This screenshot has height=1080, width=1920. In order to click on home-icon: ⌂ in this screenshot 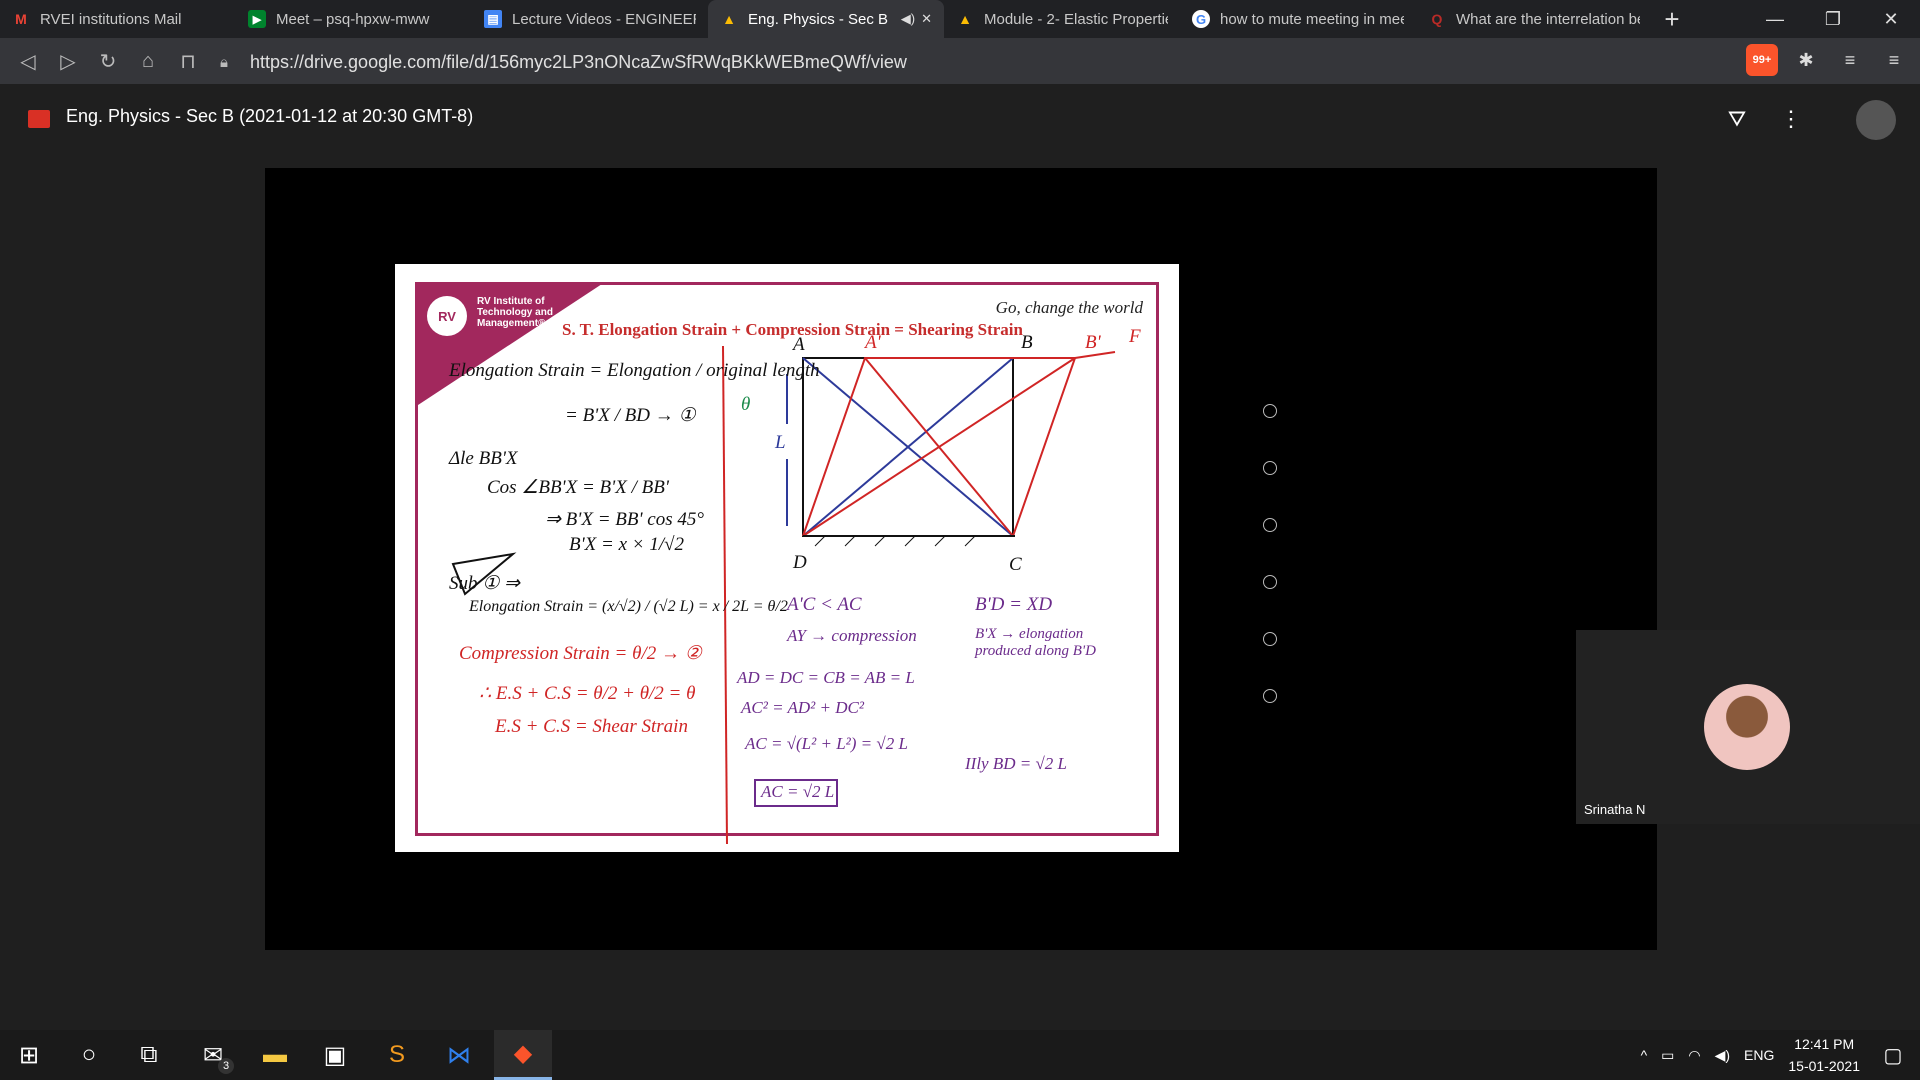, I will do `click(148, 61)`.